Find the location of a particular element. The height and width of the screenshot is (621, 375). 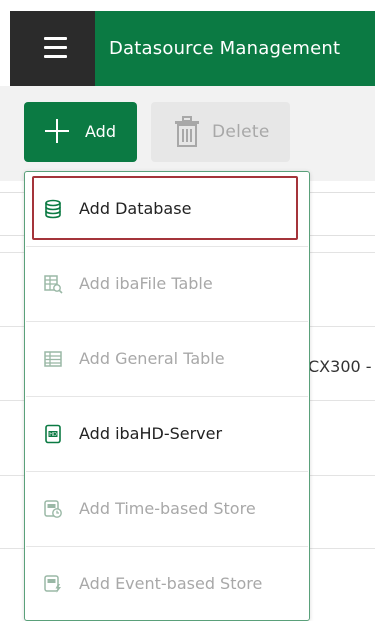

add-button: Add is located at coordinates (80, 132).